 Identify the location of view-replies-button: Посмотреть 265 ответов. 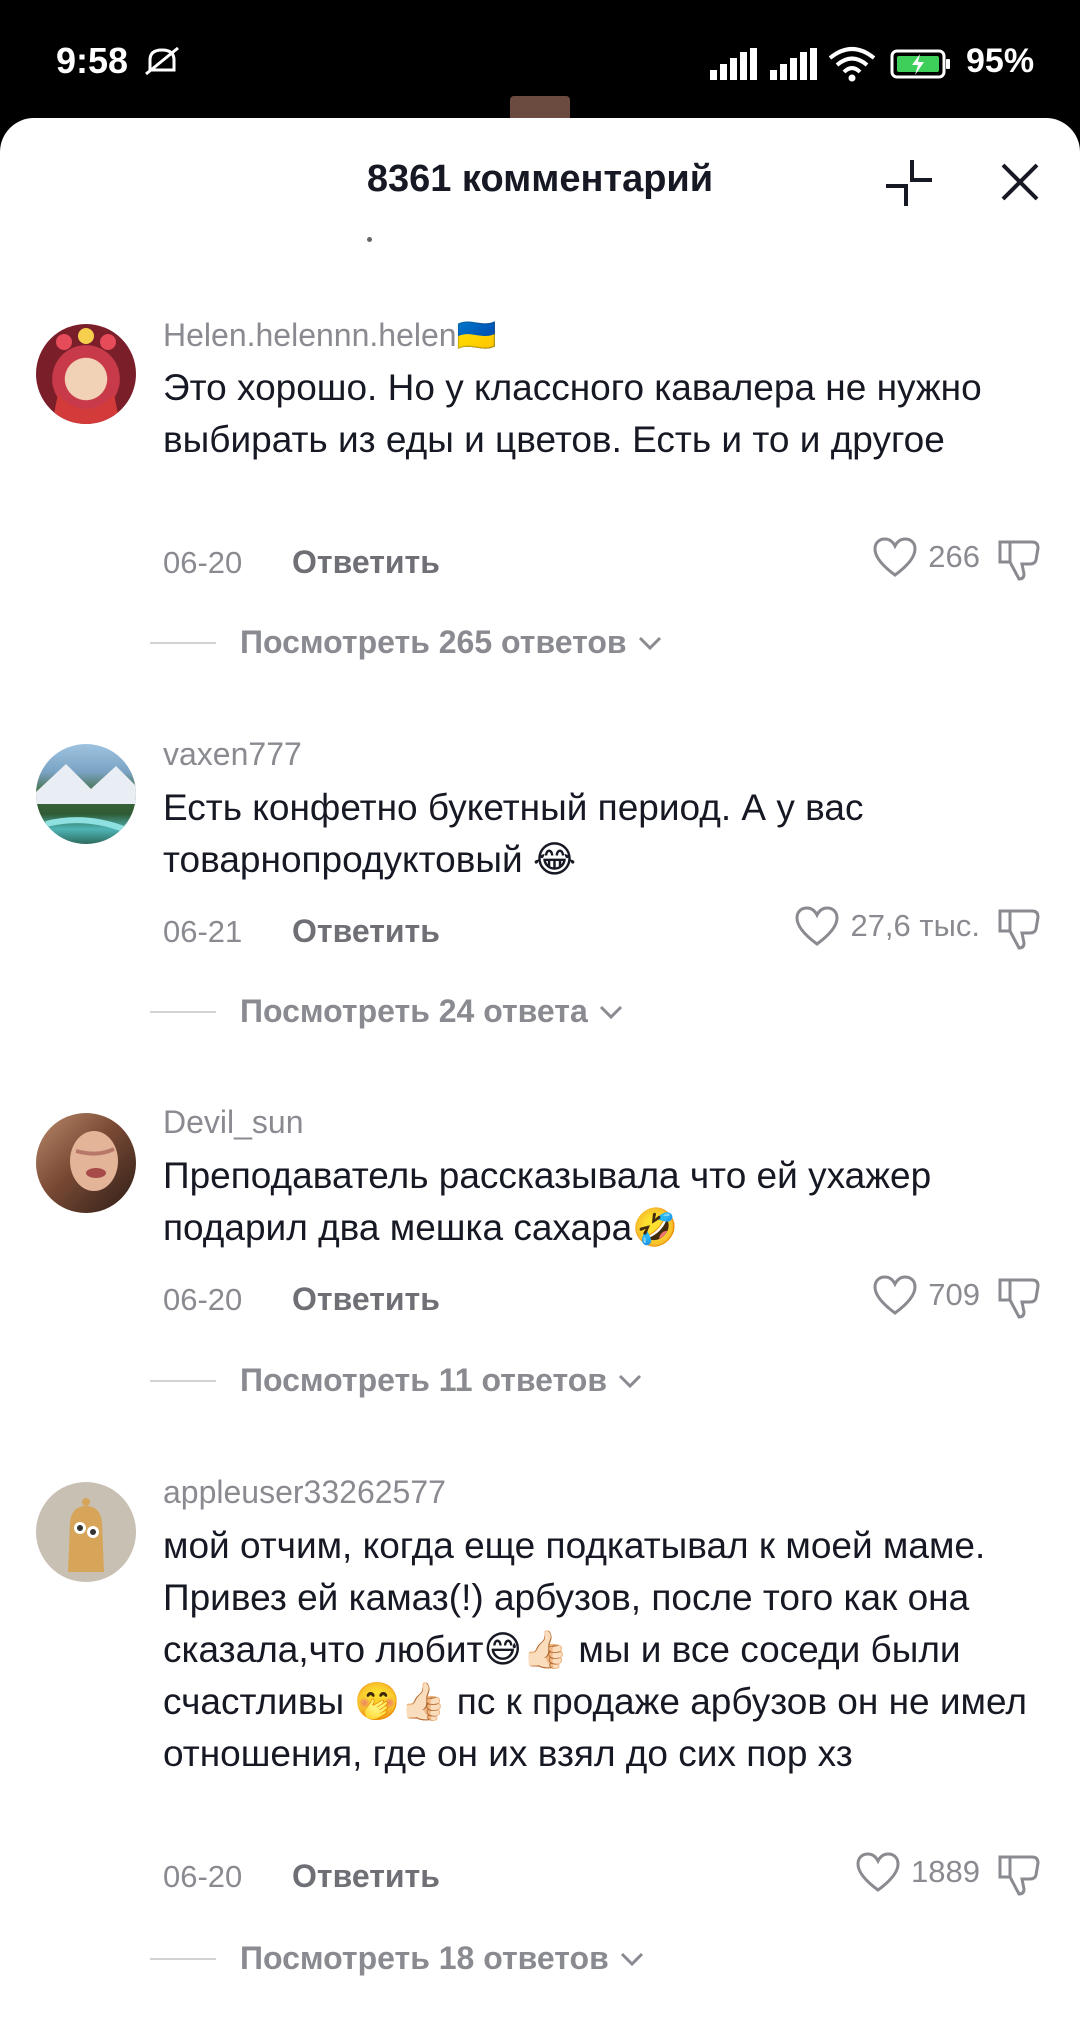
(406, 642).